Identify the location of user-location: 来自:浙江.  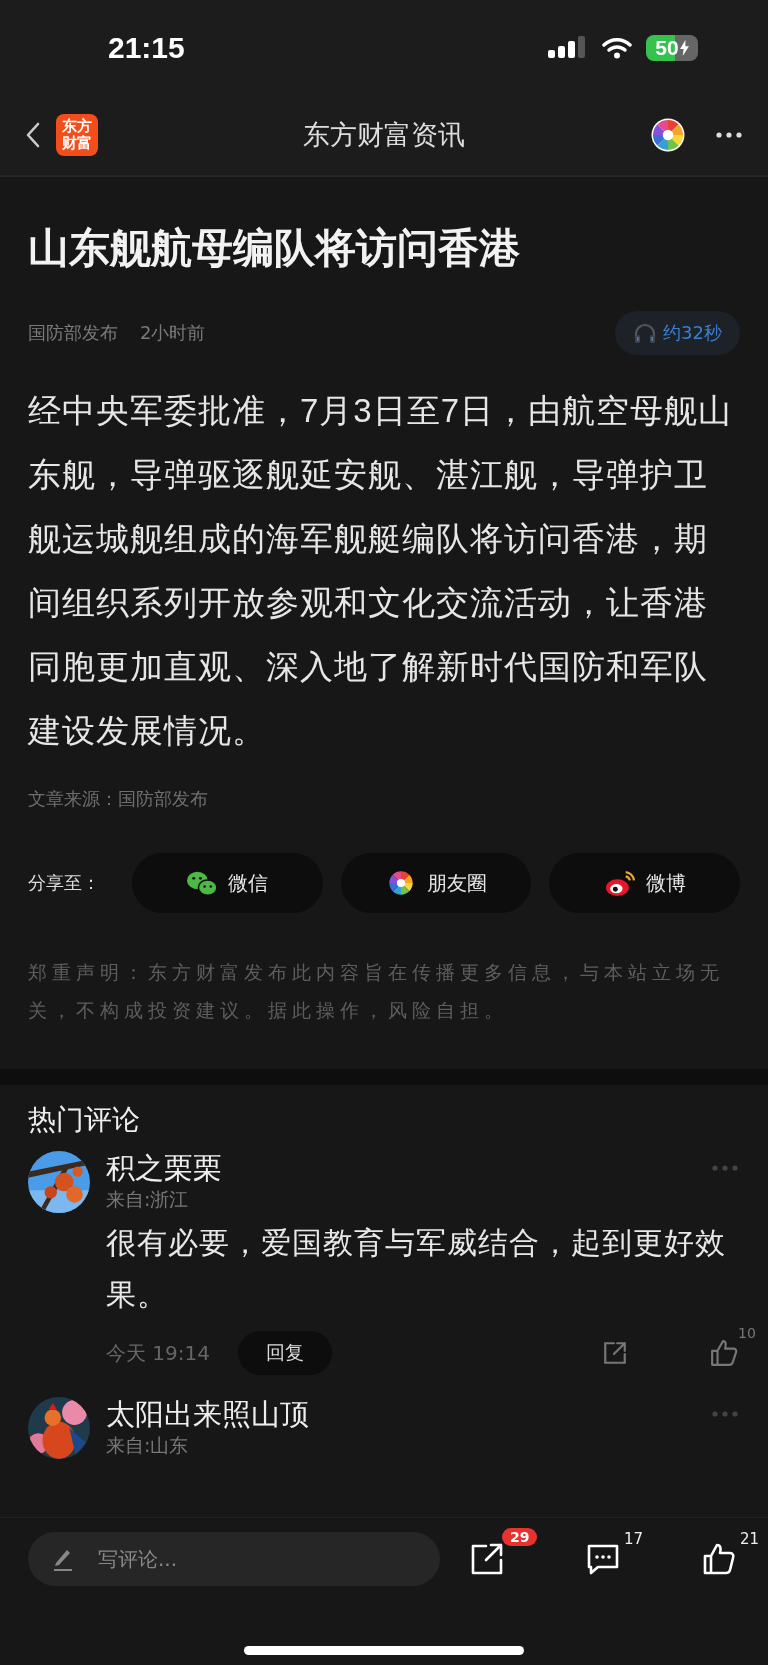
(148, 1199).